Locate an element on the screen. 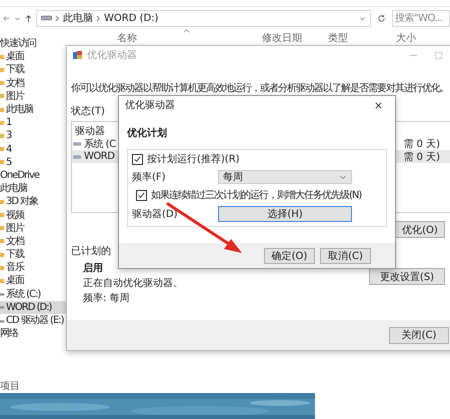 The width and height of the screenshot is (450, 419). sidebar-item: 快速访问 is located at coordinates (33, 43).